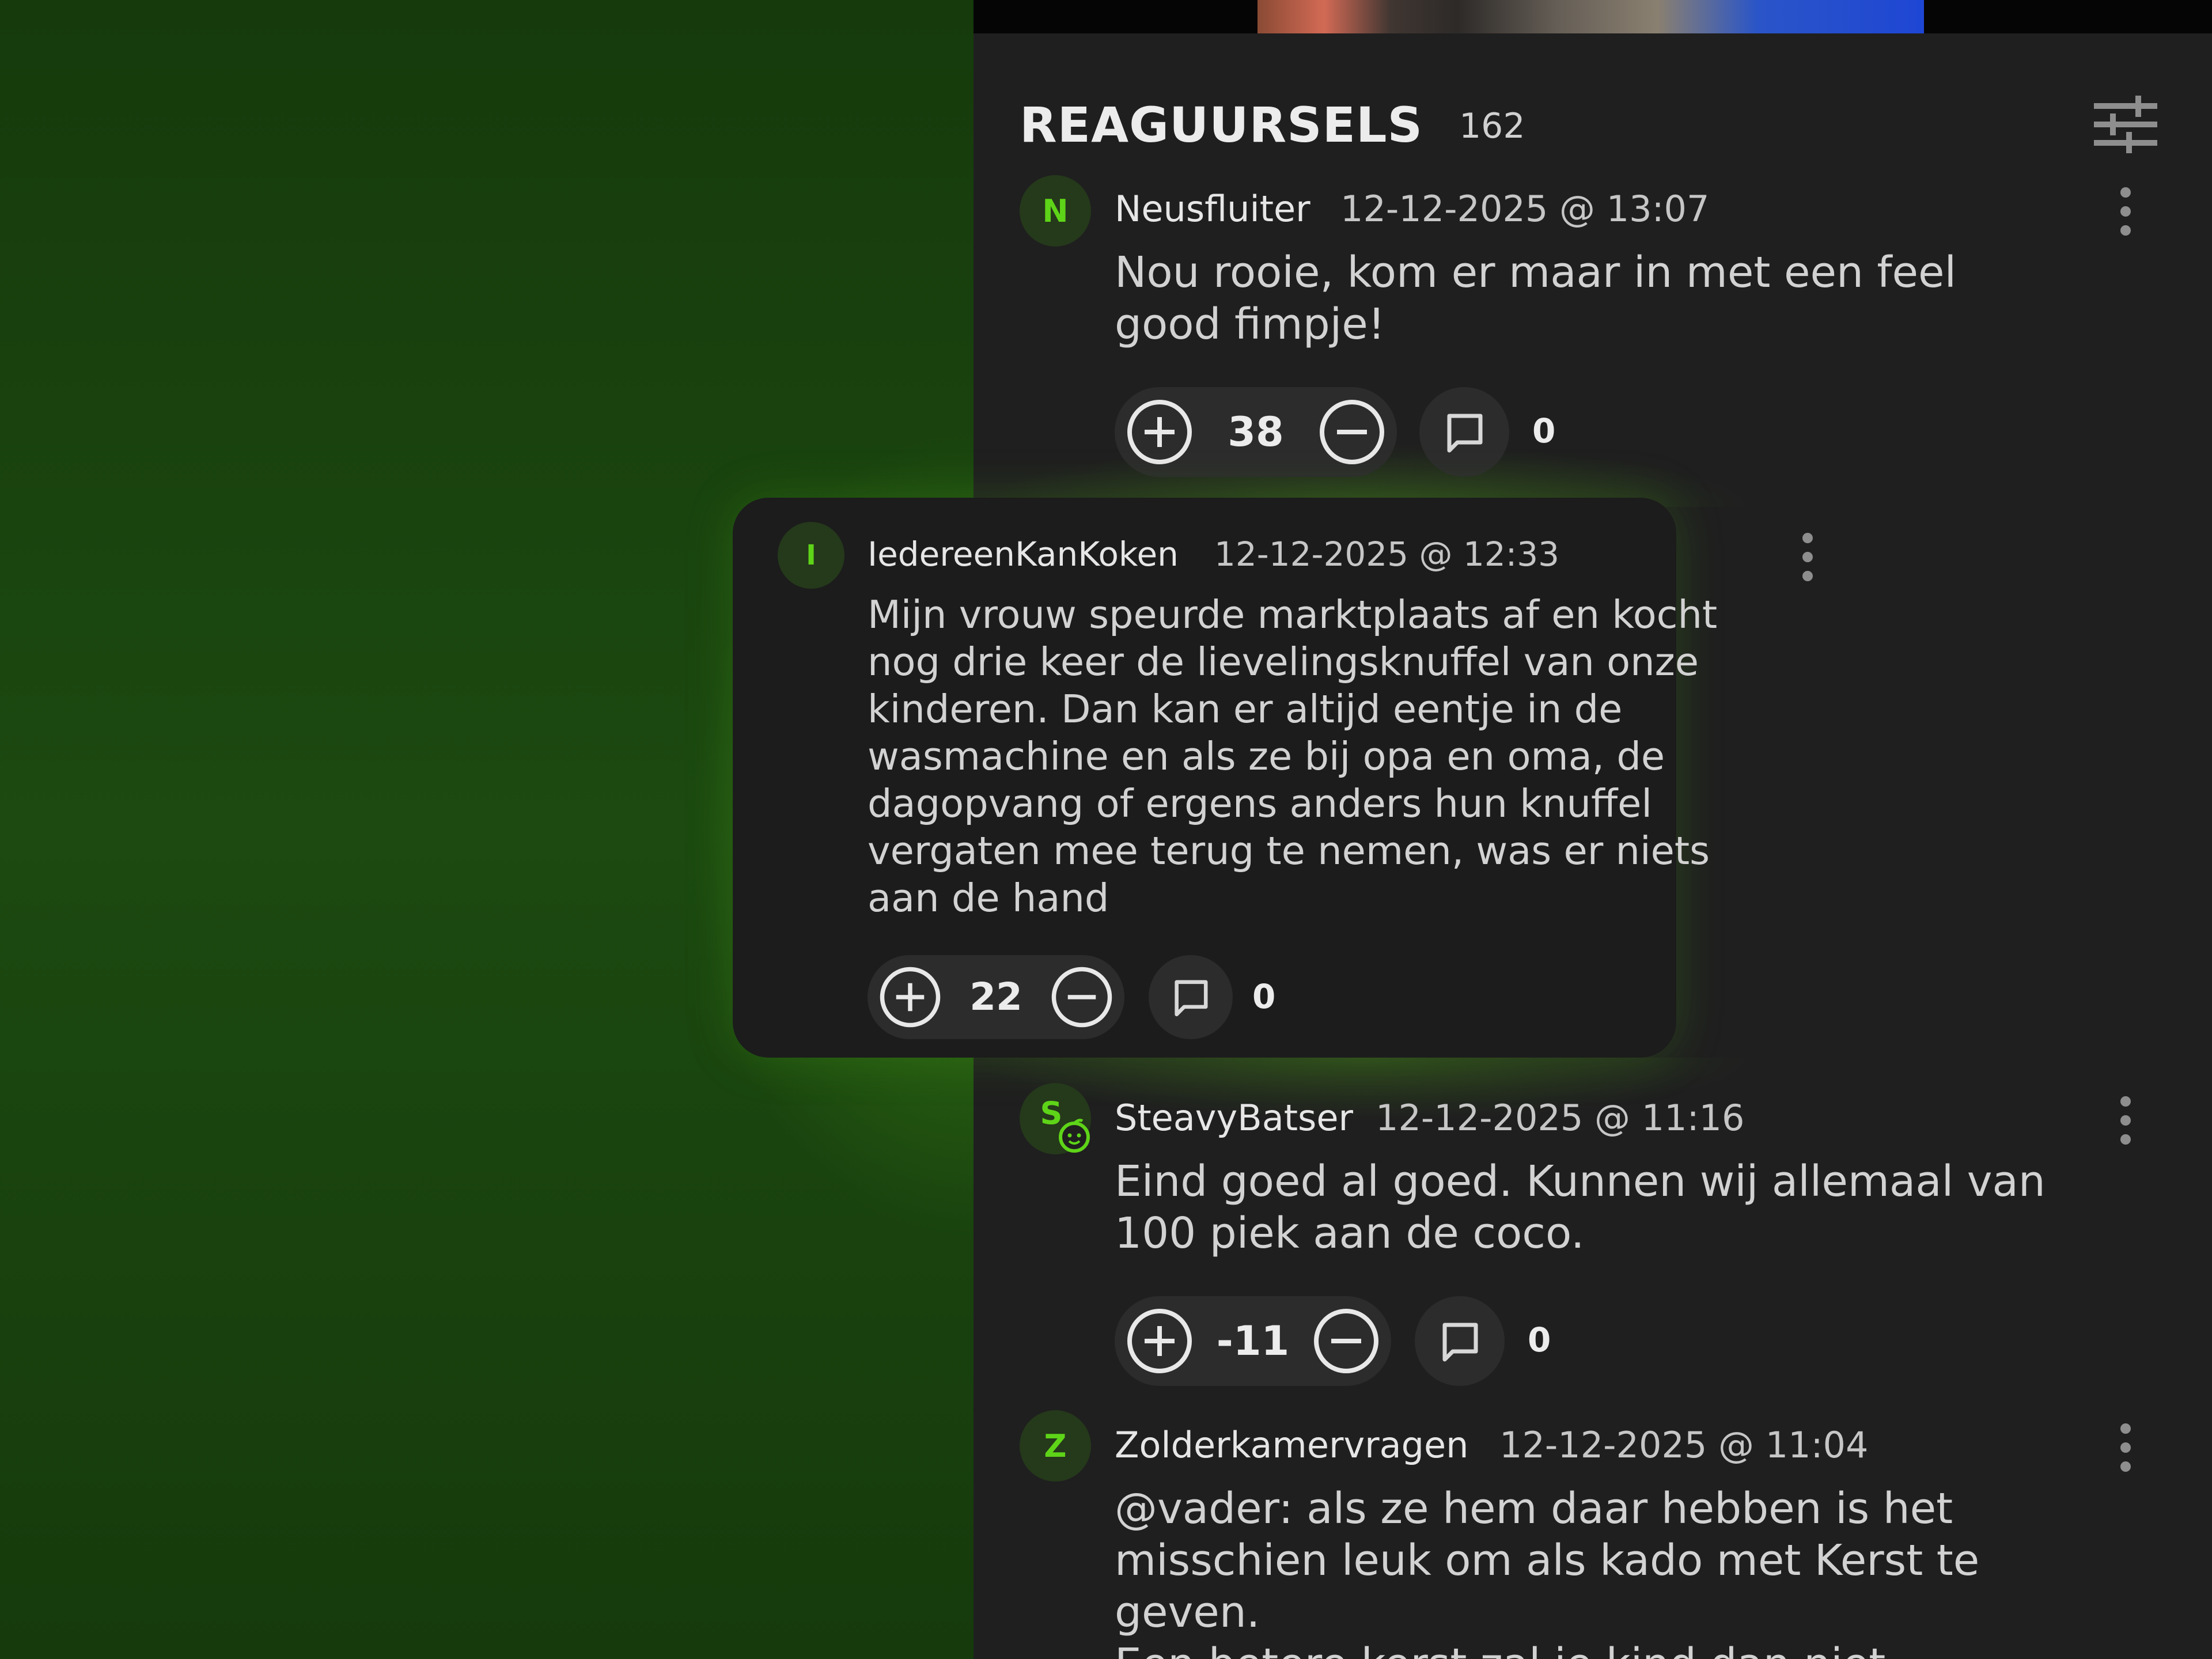 The image size is (2212, 1659). I want to click on comment-username: Neusfluiter, so click(1212, 209).